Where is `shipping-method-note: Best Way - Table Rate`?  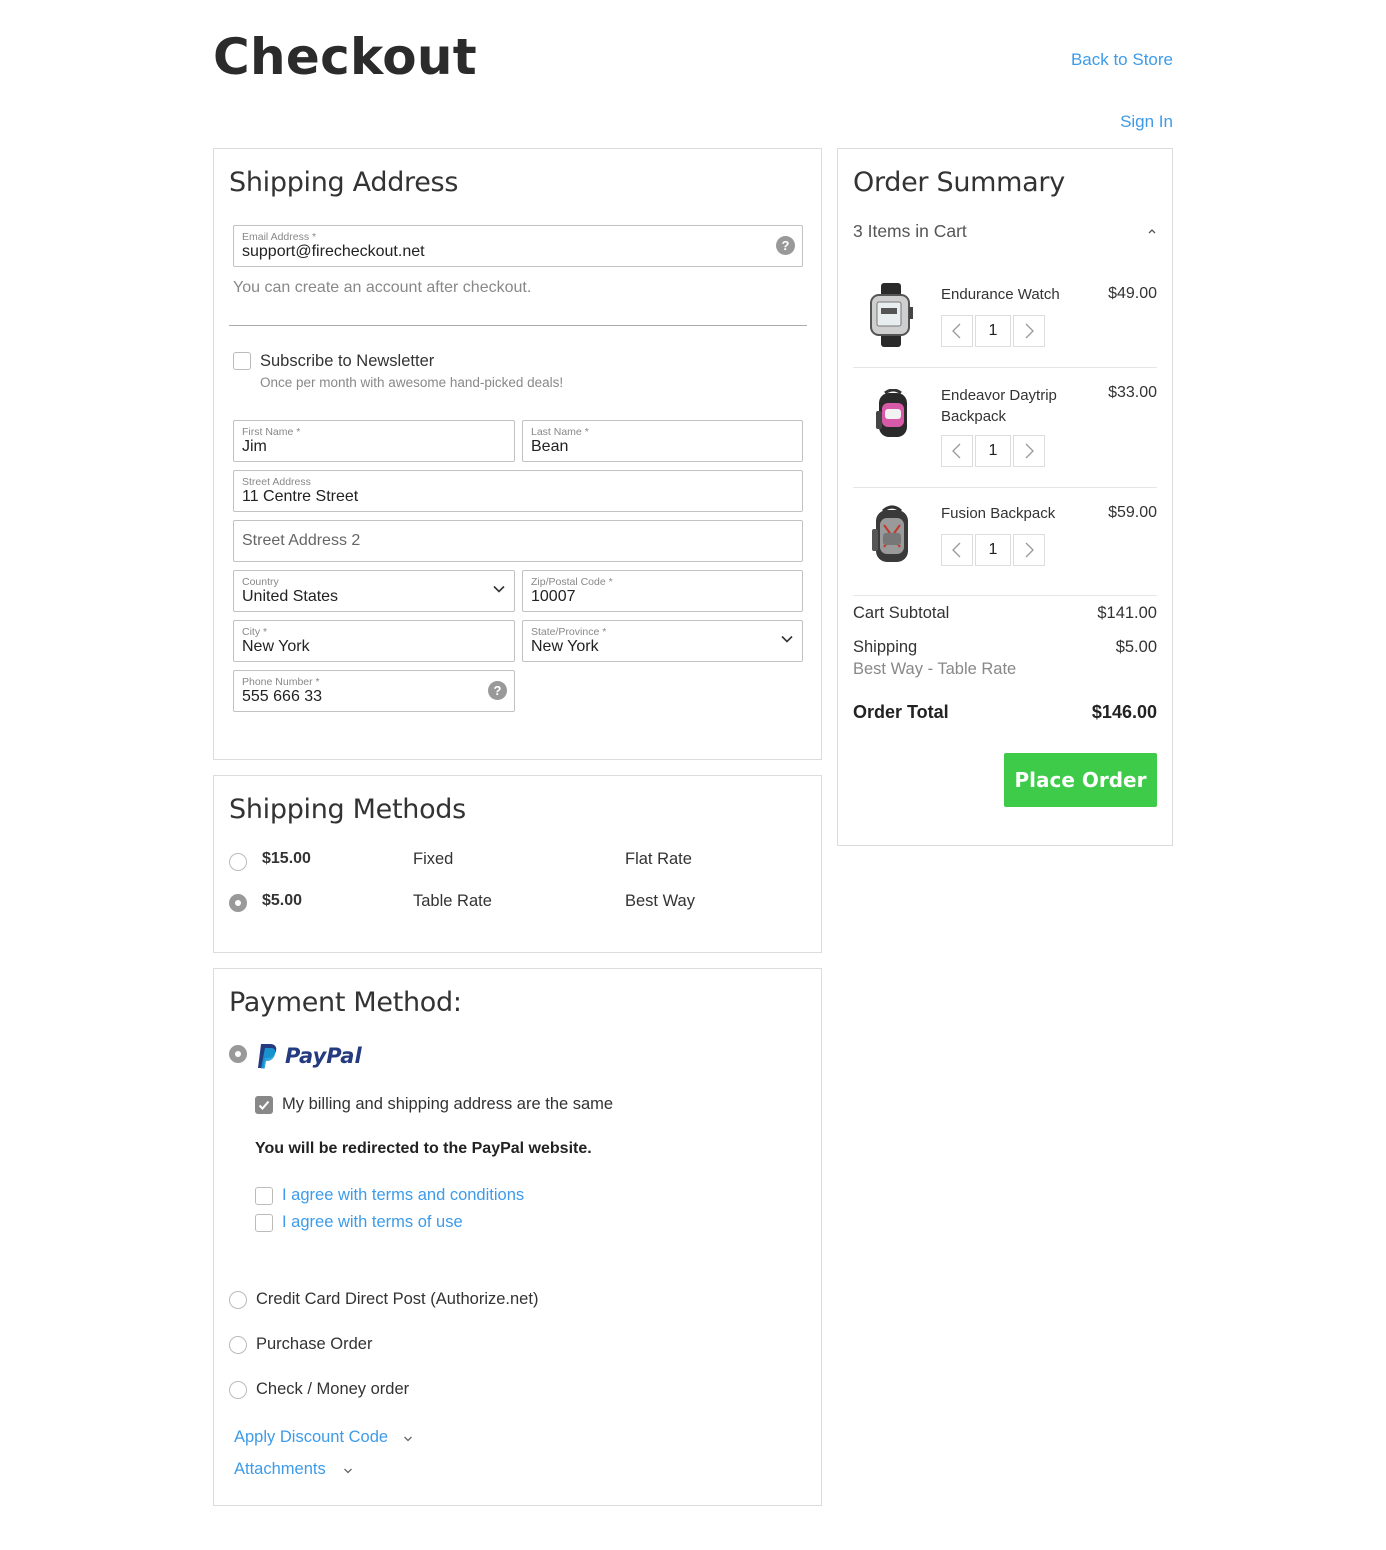
shipping-method-note: Best Way - Table Rate is located at coordinates (935, 669).